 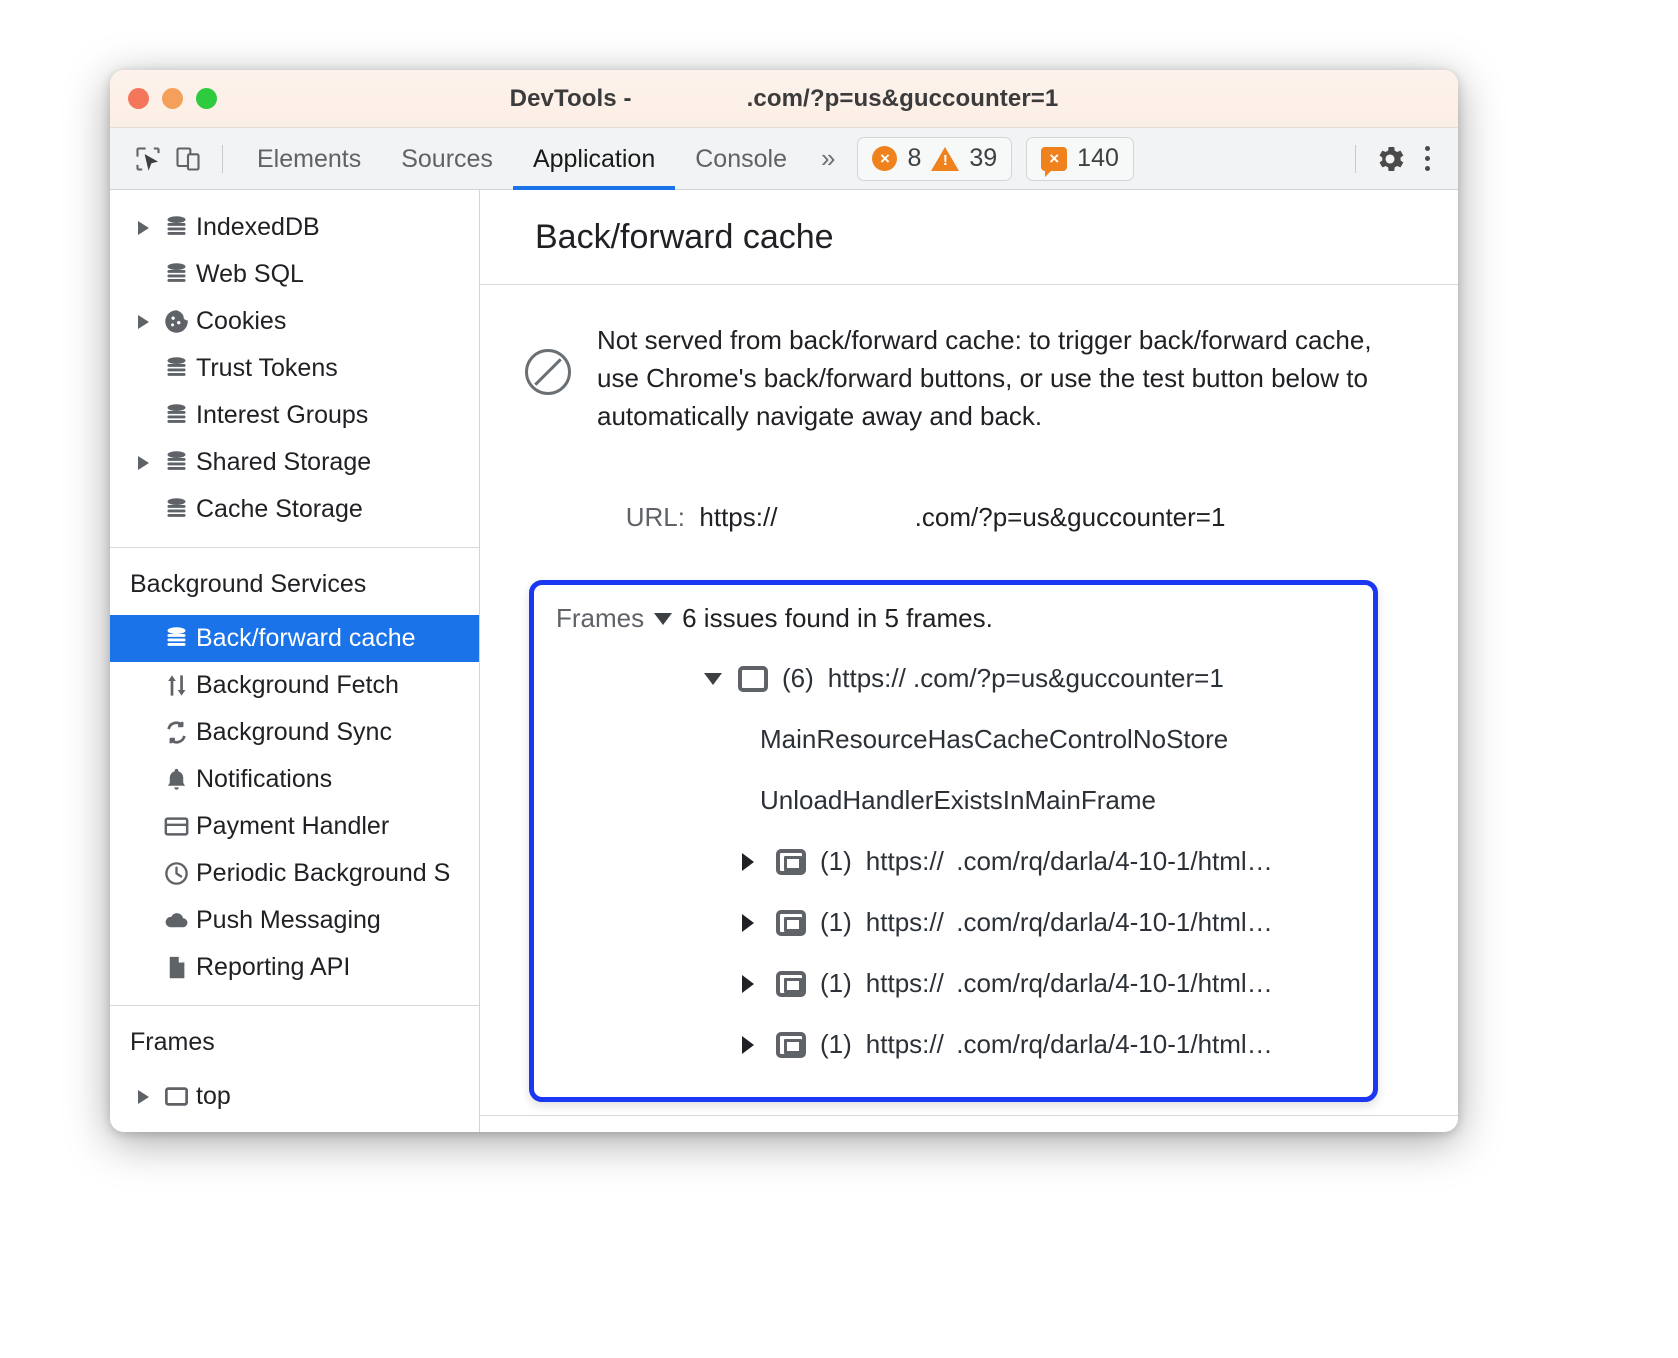 I want to click on sidebar-item-label: Periodic Background S, so click(x=323, y=873).